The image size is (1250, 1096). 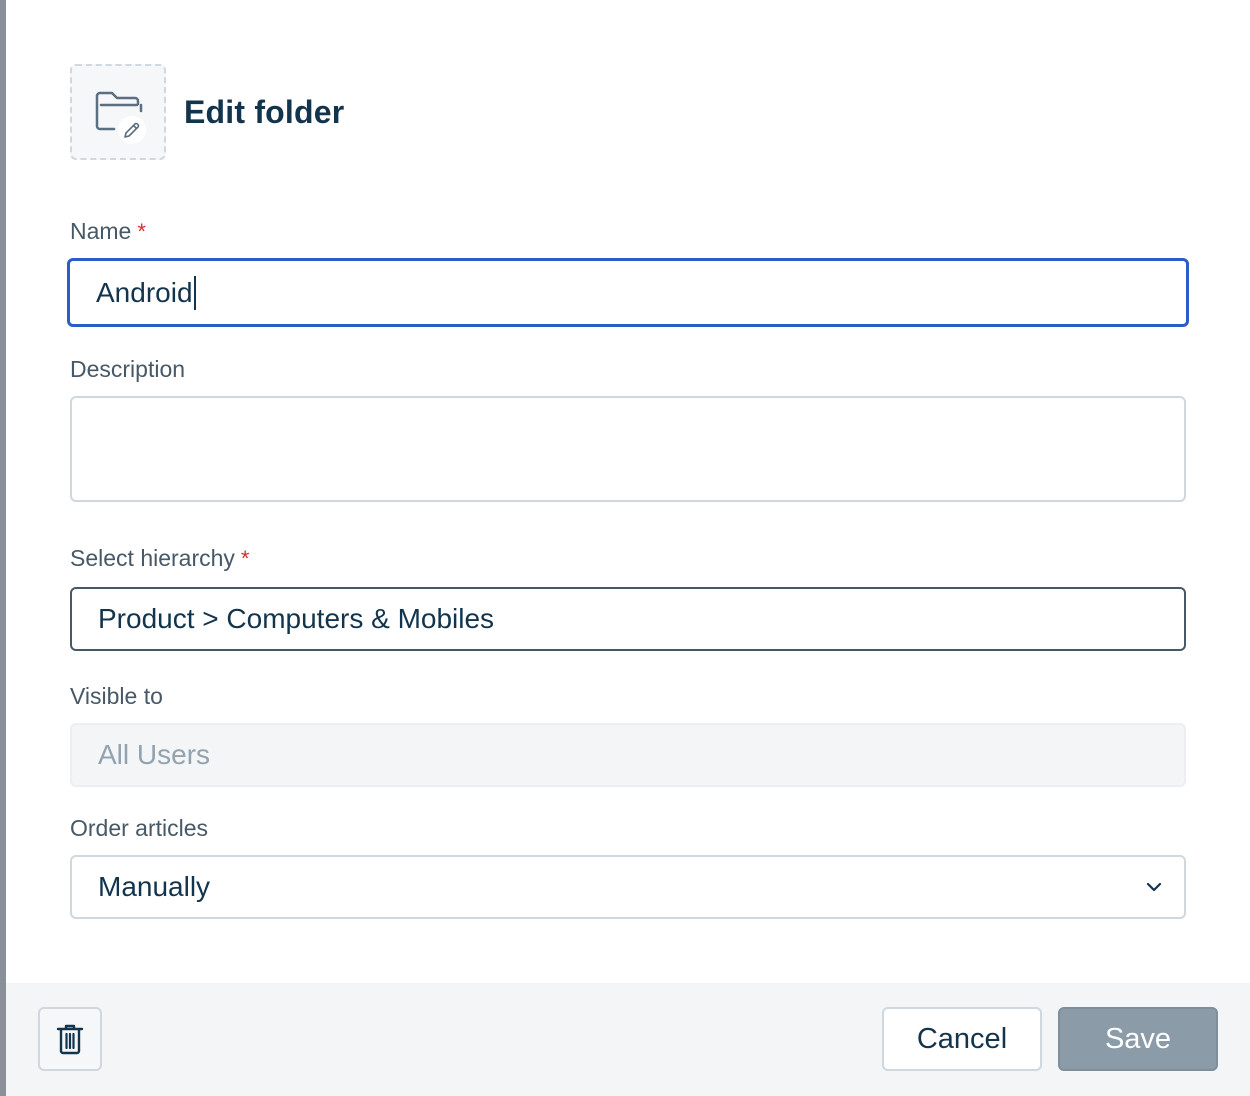 I want to click on text-caret, so click(x=194, y=292).